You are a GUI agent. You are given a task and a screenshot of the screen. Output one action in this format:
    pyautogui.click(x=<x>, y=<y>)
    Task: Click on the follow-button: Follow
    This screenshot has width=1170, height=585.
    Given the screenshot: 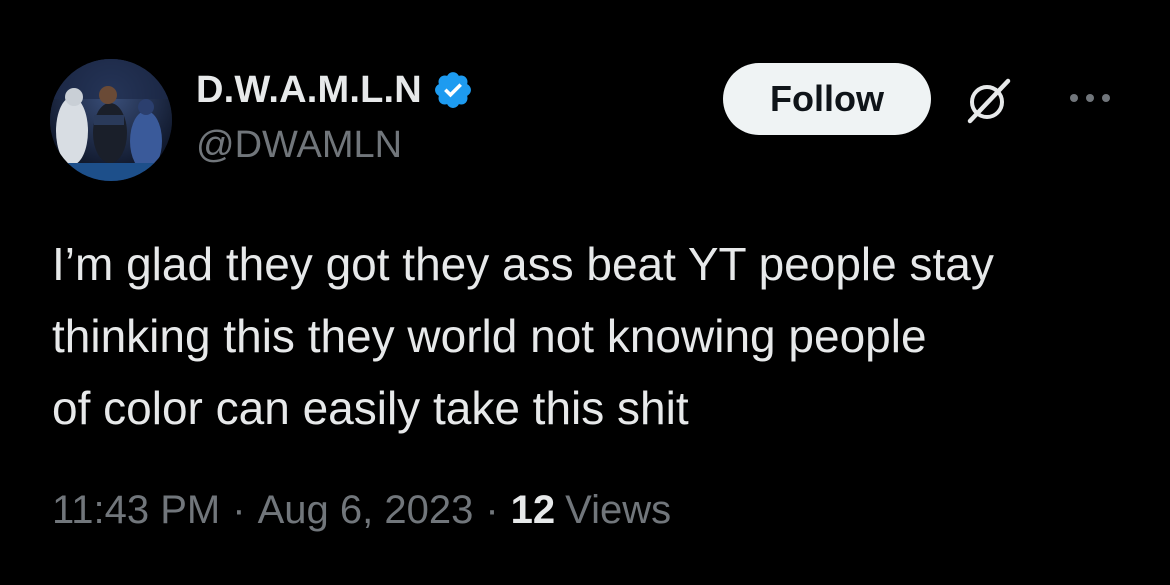 What is the action you would take?
    pyautogui.click(x=827, y=99)
    